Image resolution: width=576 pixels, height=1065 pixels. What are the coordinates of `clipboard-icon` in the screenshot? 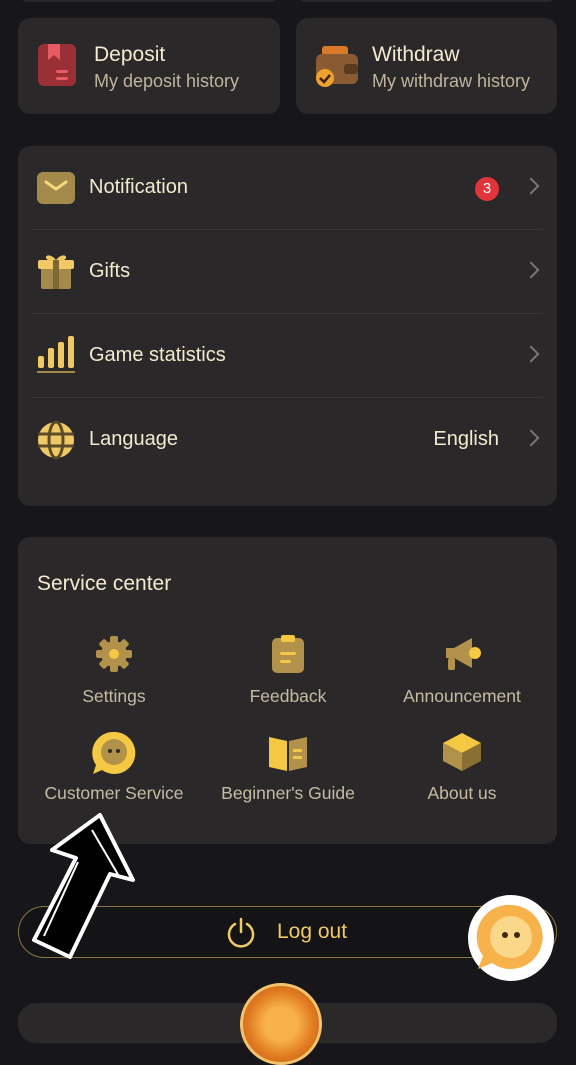 It's located at (288, 654).